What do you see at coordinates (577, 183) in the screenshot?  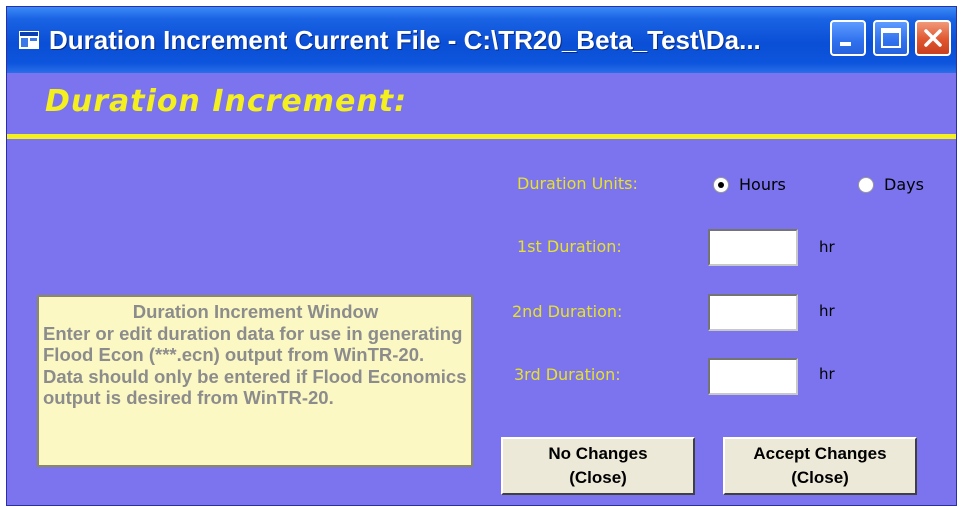 I see `duration-units-label: Duration Units:` at bounding box center [577, 183].